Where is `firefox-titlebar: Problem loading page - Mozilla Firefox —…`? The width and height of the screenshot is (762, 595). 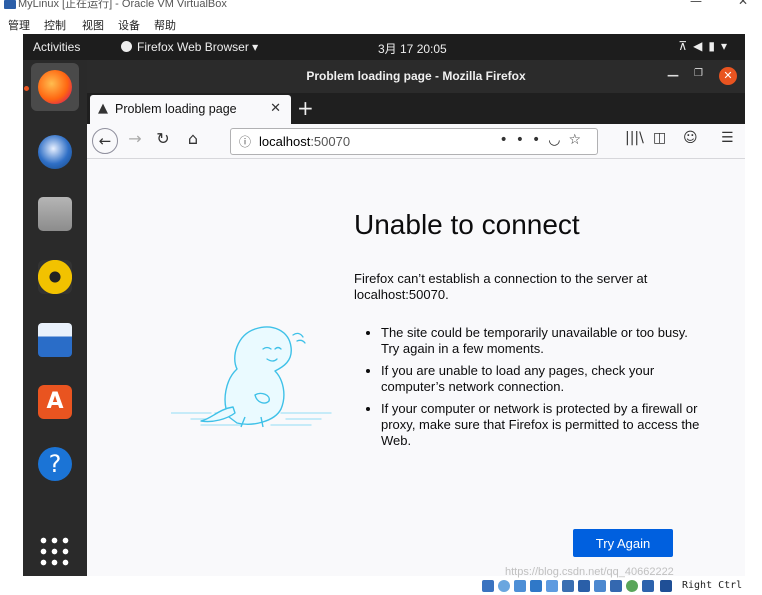 firefox-titlebar: Problem loading page - Mozilla Firefox —… is located at coordinates (416, 76).